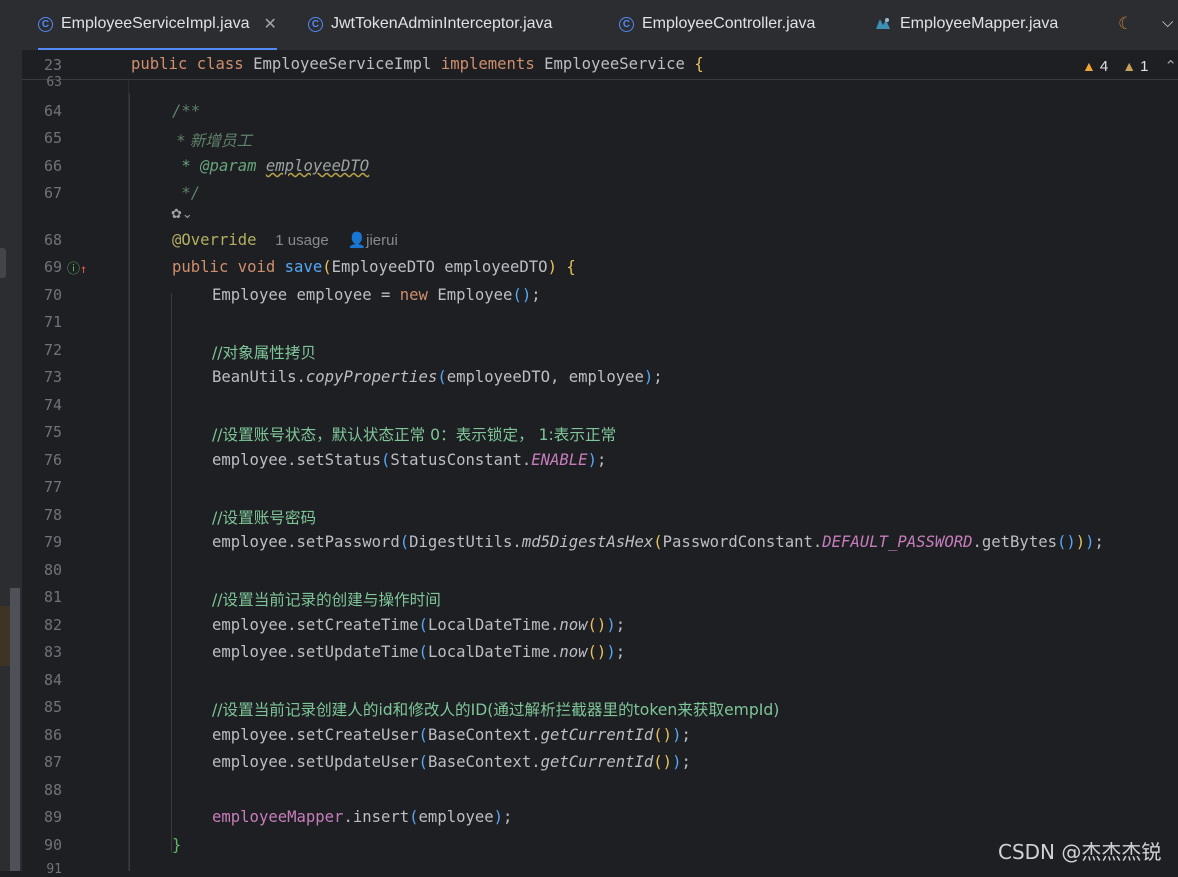 This screenshot has height=877, width=1178. I want to click on javadoc-param: * @param employeeDTO, so click(271, 166).